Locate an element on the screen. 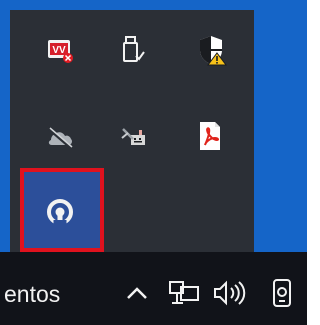 This screenshot has width=320, height=325. vpn-client-icon is located at coordinates (60, 212).